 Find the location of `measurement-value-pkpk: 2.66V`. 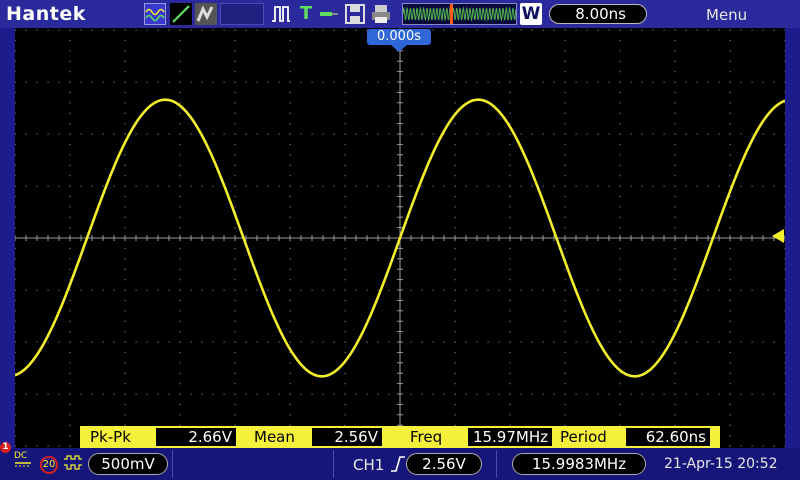

measurement-value-pkpk: 2.66V is located at coordinates (196, 437).